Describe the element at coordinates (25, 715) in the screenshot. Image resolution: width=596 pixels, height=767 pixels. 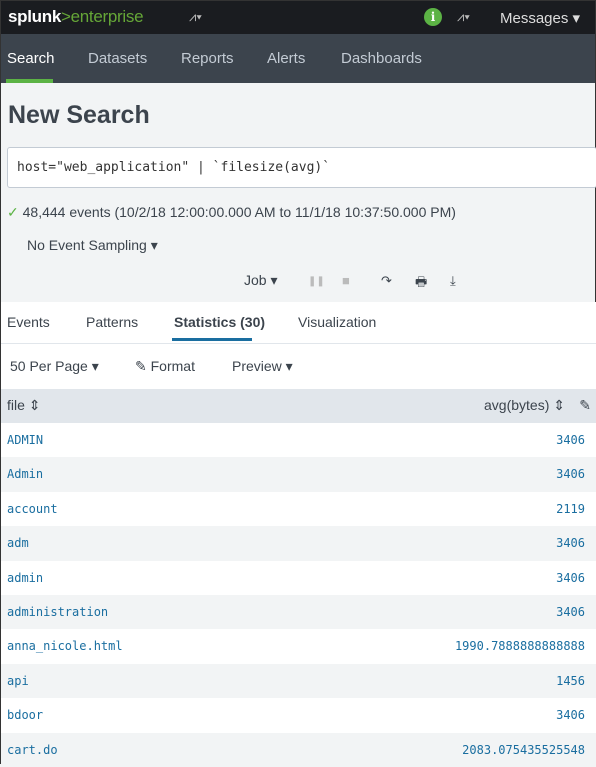
I see `file-cell: bdoor` at that location.